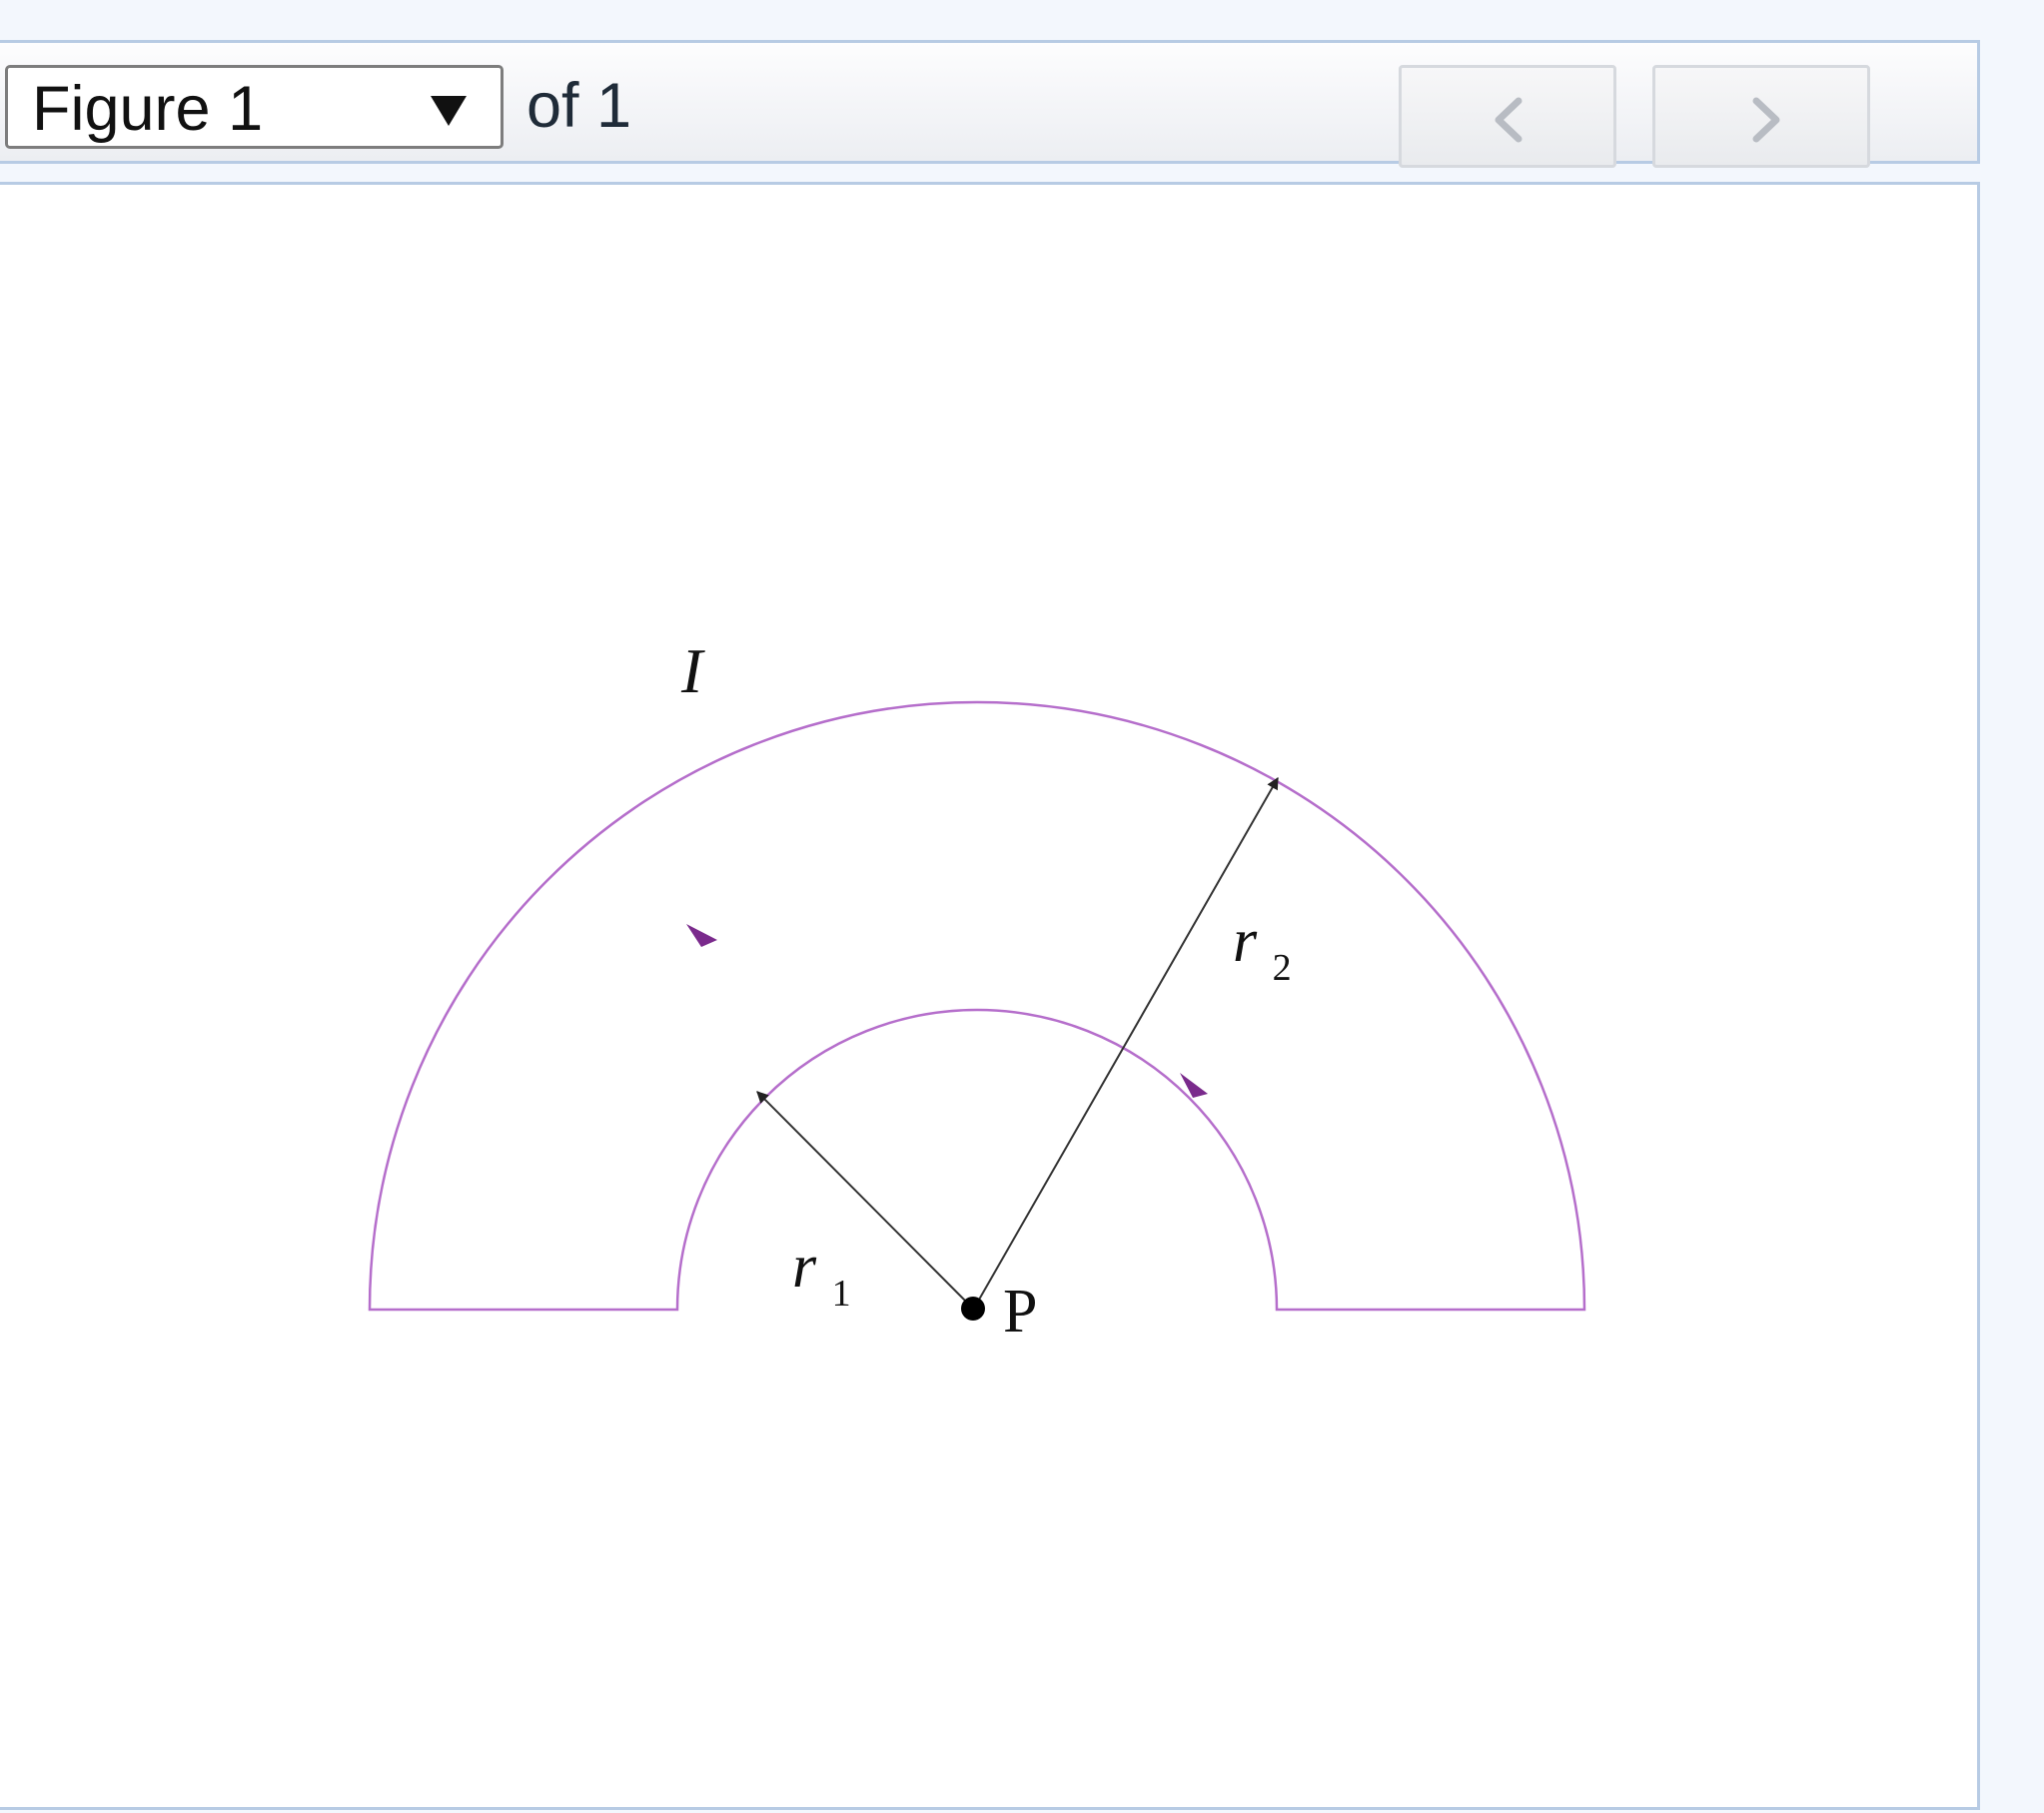  Describe the element at coordinates (1509, 120) in the screenshot. I see `chevron-left-icon` at that location.